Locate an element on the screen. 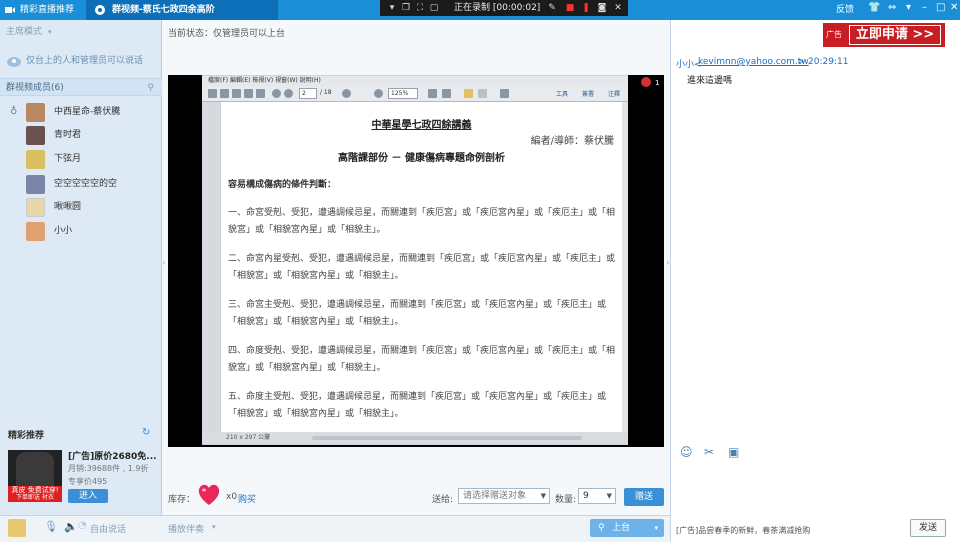  doc-subtitle: 高階課部份 － 健康傷病專題命例剖析 is located at coordinates (421, 158).